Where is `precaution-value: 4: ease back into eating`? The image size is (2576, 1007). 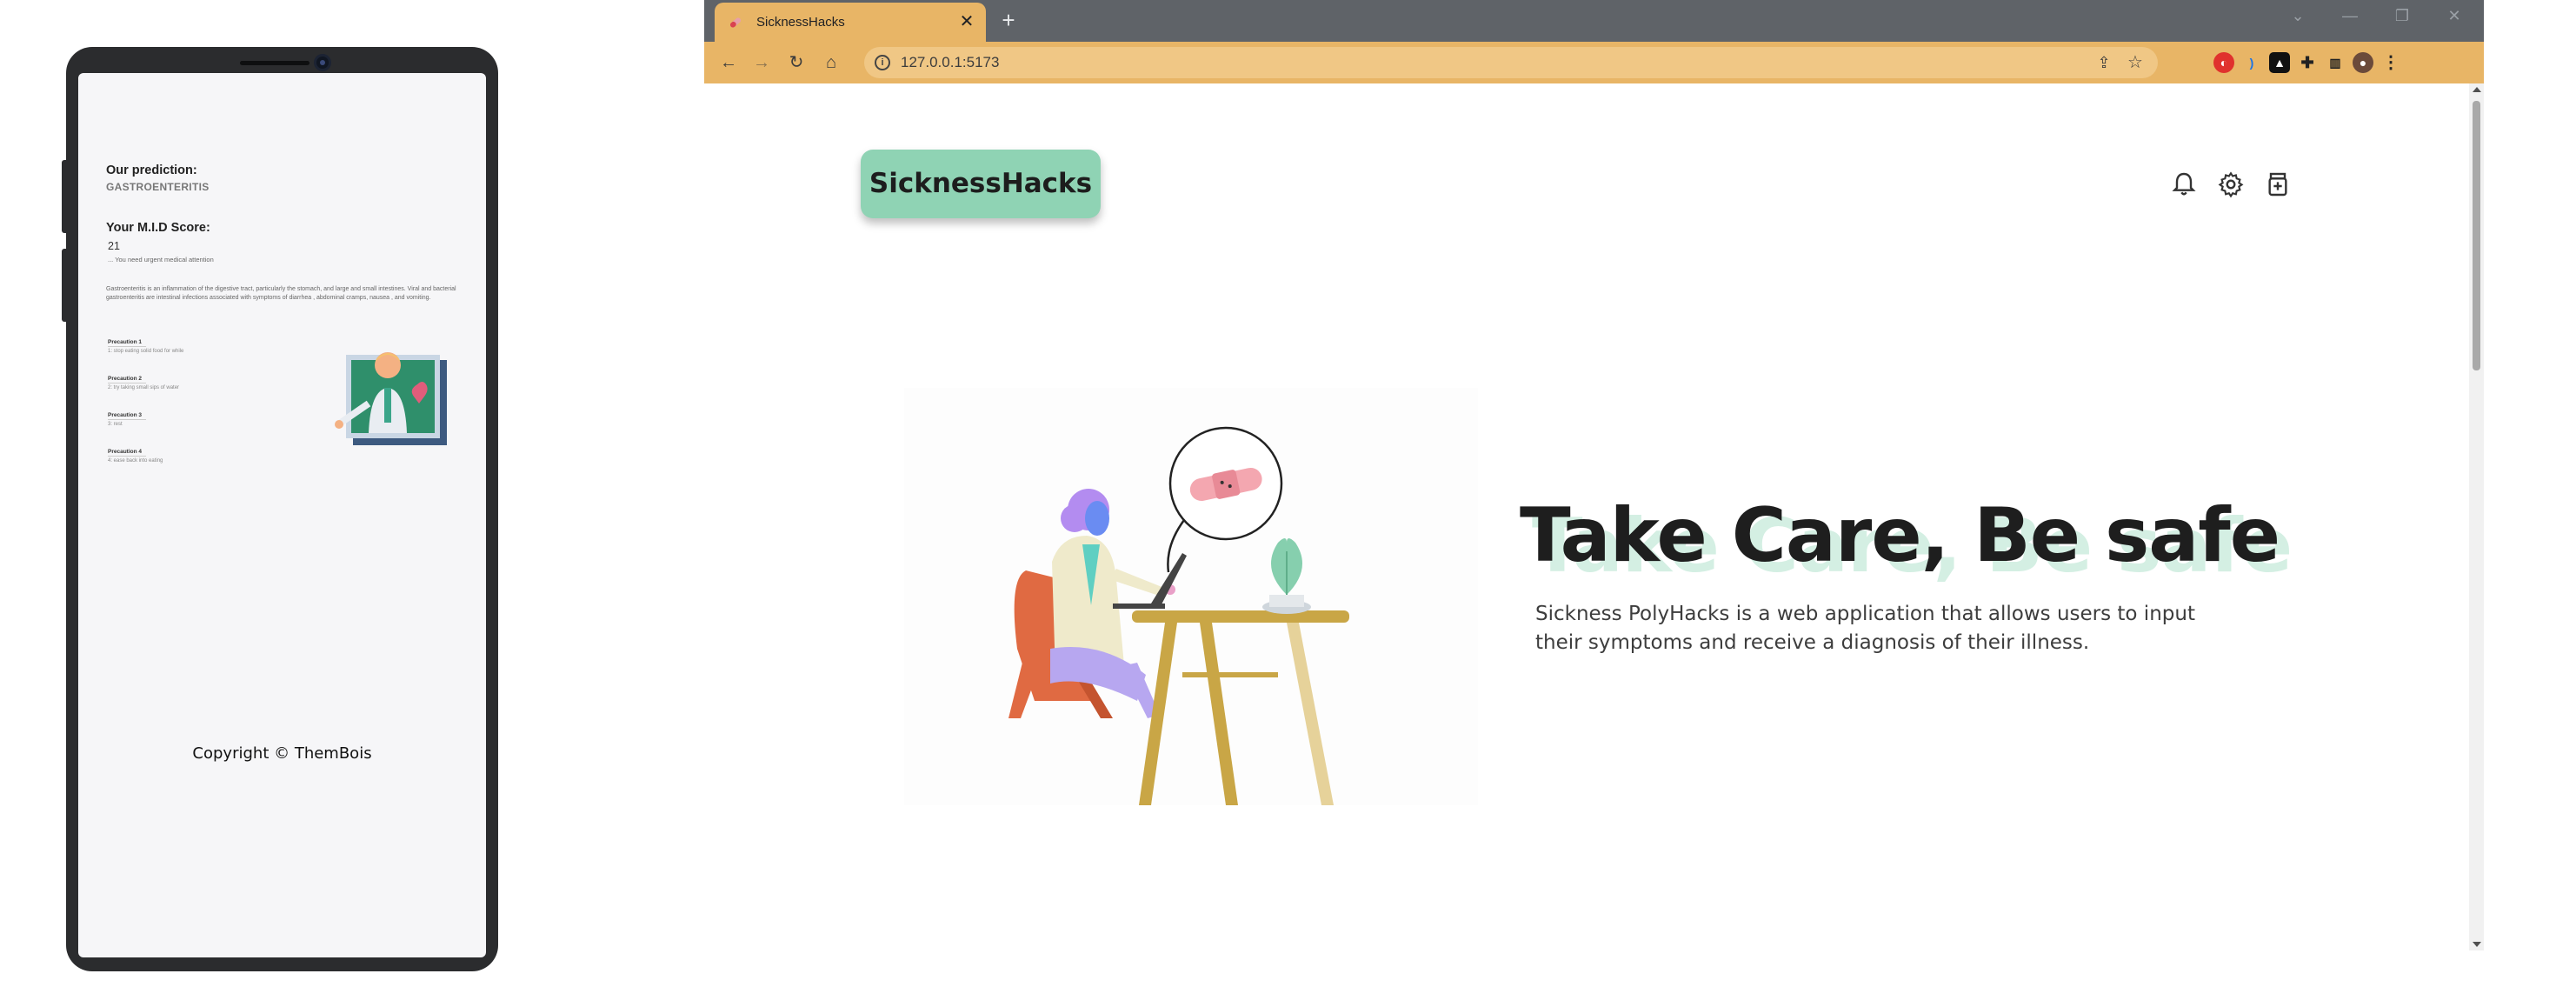
precaution-value: 4: ease back into eating is located at coordinates (135, 461).